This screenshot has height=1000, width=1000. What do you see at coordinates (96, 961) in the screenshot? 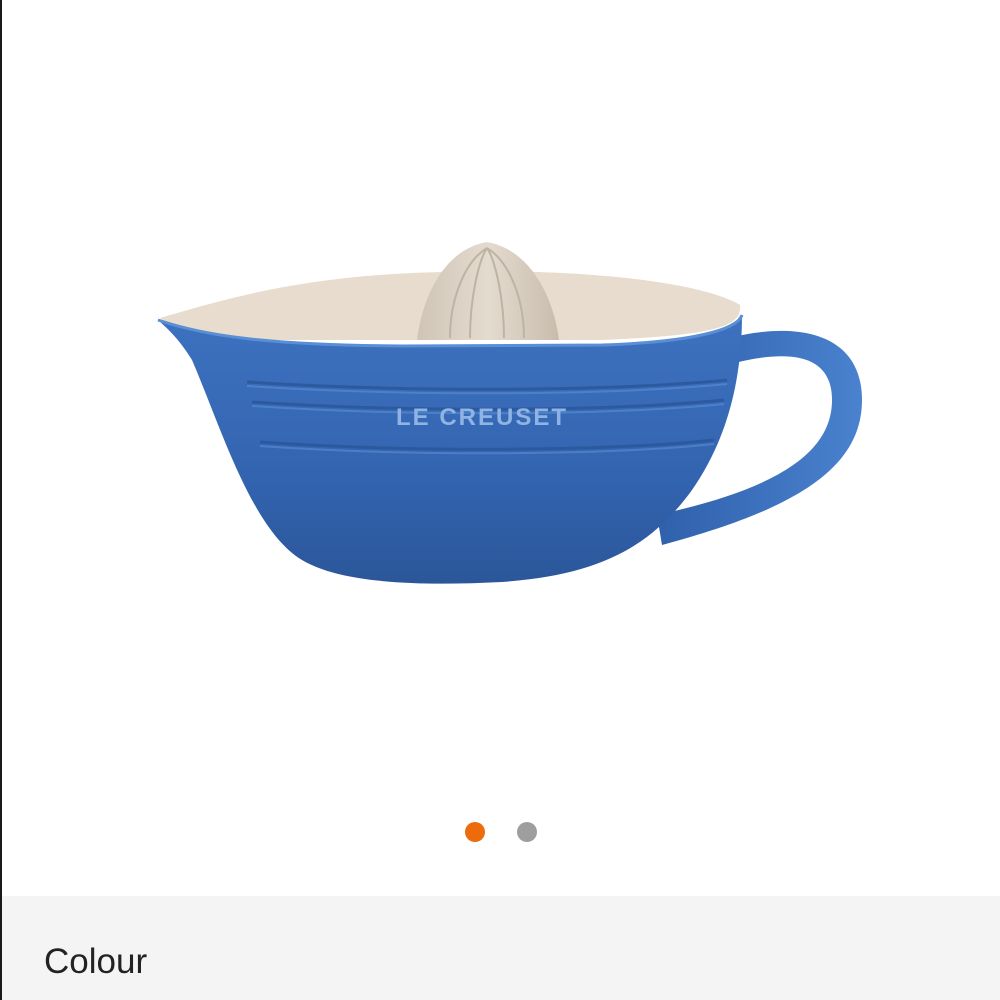
I see `colour-label: Colour` at bounding box center [96, 961].